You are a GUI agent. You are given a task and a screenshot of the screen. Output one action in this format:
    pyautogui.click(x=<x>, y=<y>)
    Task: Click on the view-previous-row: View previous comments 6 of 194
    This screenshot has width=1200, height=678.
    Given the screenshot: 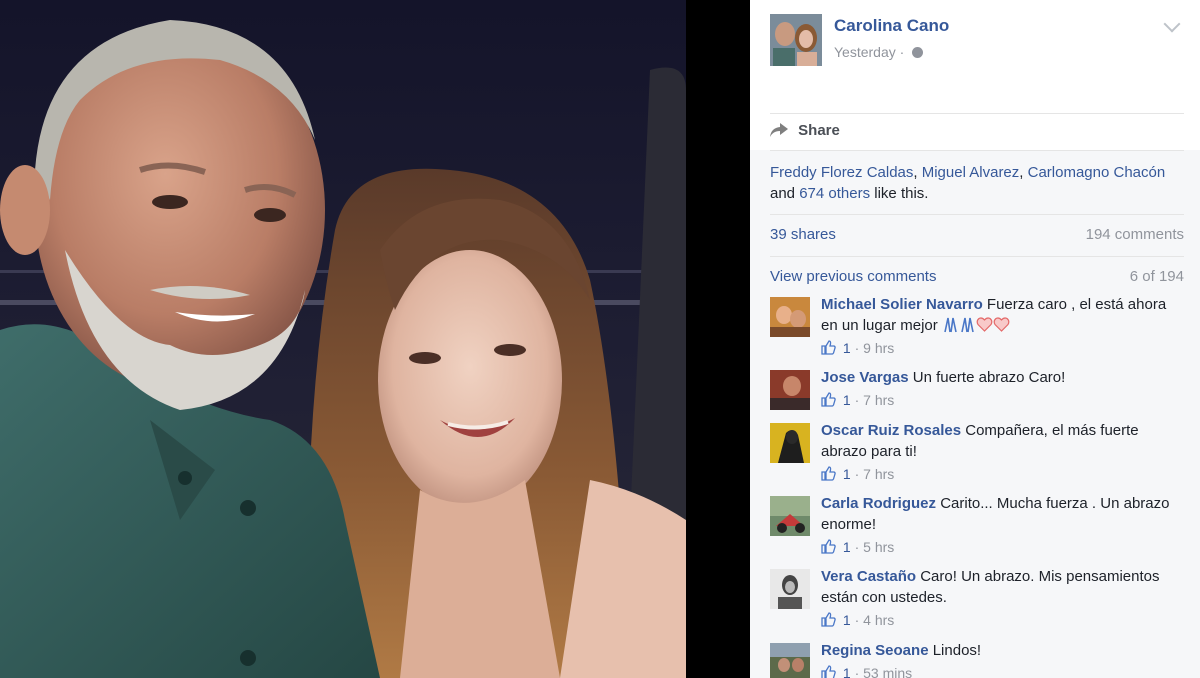 What is the action you would take?
    pyautogui.click(x=977, y=278)
    